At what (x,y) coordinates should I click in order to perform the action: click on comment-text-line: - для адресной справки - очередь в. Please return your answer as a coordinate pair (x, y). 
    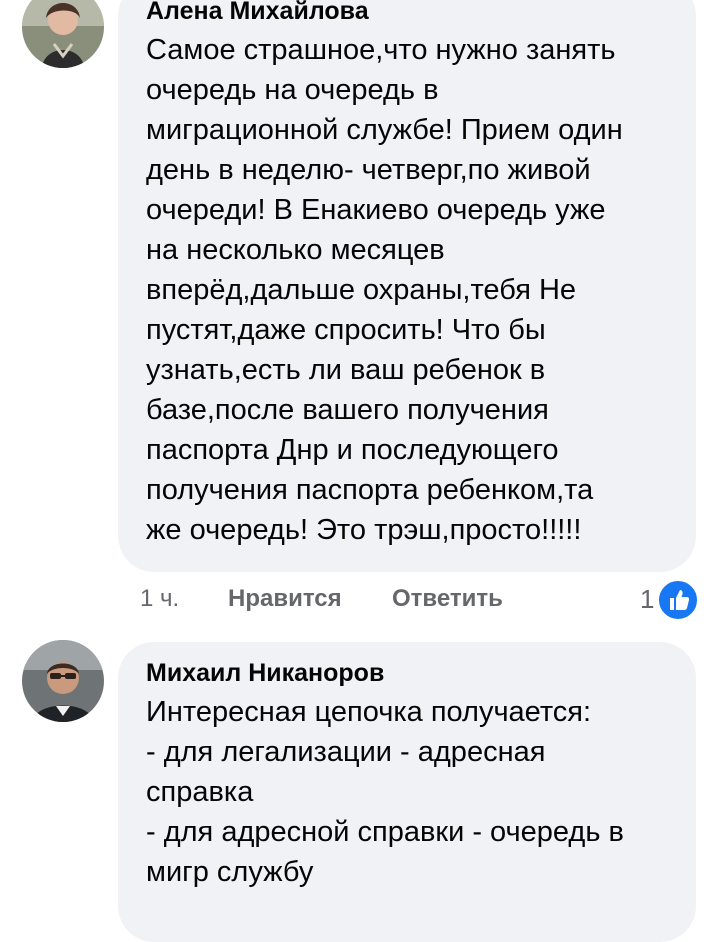
    Looking at the image, I should click on (385, 832).